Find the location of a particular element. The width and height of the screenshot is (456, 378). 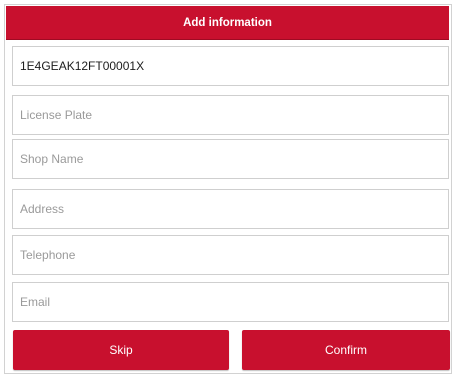

confirm-button-label: Confirm is located at coordinates (345, 350).